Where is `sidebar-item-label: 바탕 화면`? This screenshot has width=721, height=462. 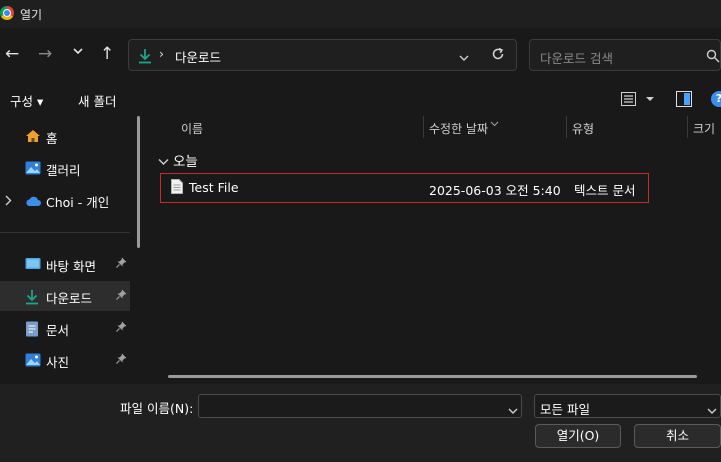 sidebar-item-label: 바탕 화면 is located at coordinates (71, 266).